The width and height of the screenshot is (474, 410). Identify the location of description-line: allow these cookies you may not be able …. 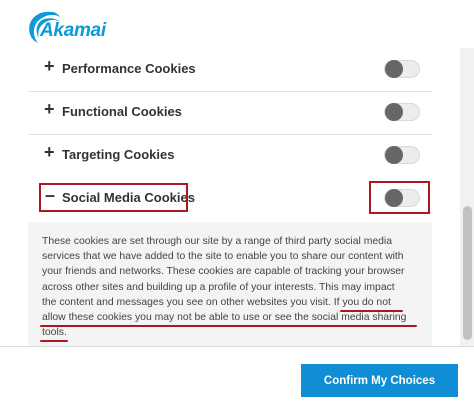
(224, 318).